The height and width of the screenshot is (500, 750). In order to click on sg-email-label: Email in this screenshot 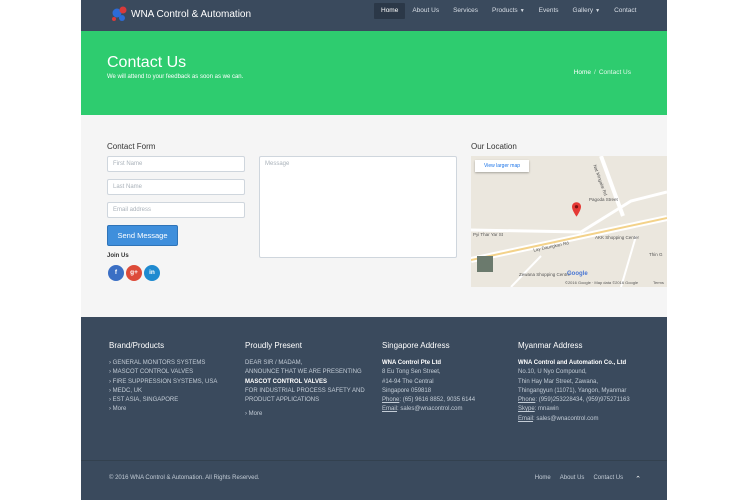, I will do `click(390, 409)`.